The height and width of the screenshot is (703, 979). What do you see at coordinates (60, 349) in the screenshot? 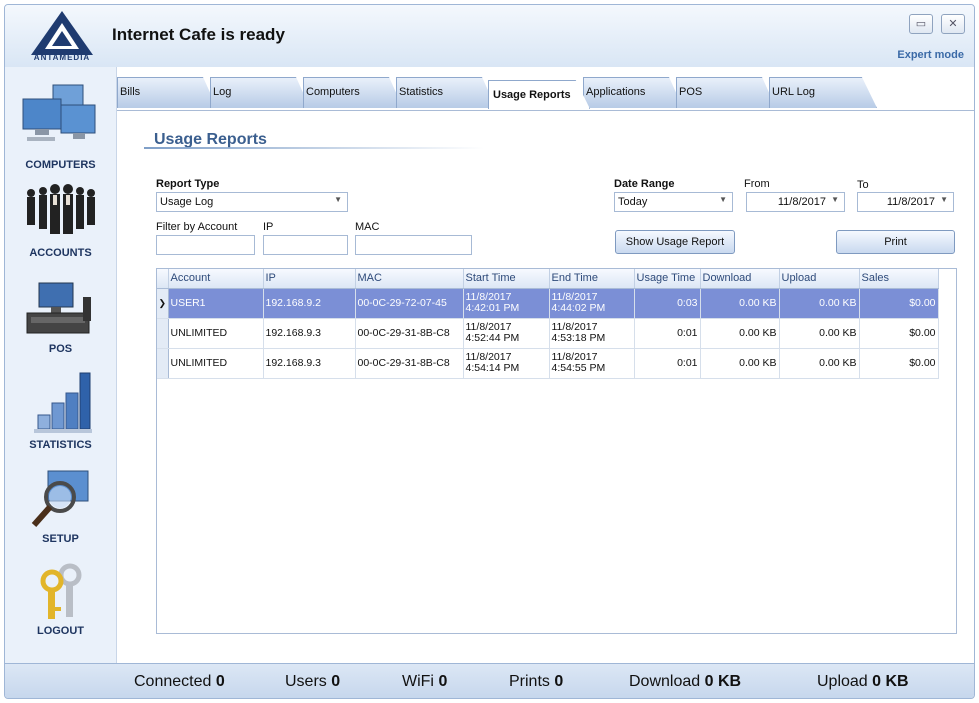
I see `sidebar-label-pos: POS` at bounding box center [60, 349].